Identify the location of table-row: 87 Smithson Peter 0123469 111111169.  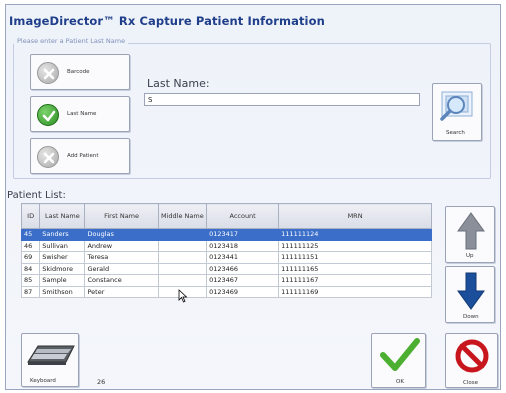
(226, 291).